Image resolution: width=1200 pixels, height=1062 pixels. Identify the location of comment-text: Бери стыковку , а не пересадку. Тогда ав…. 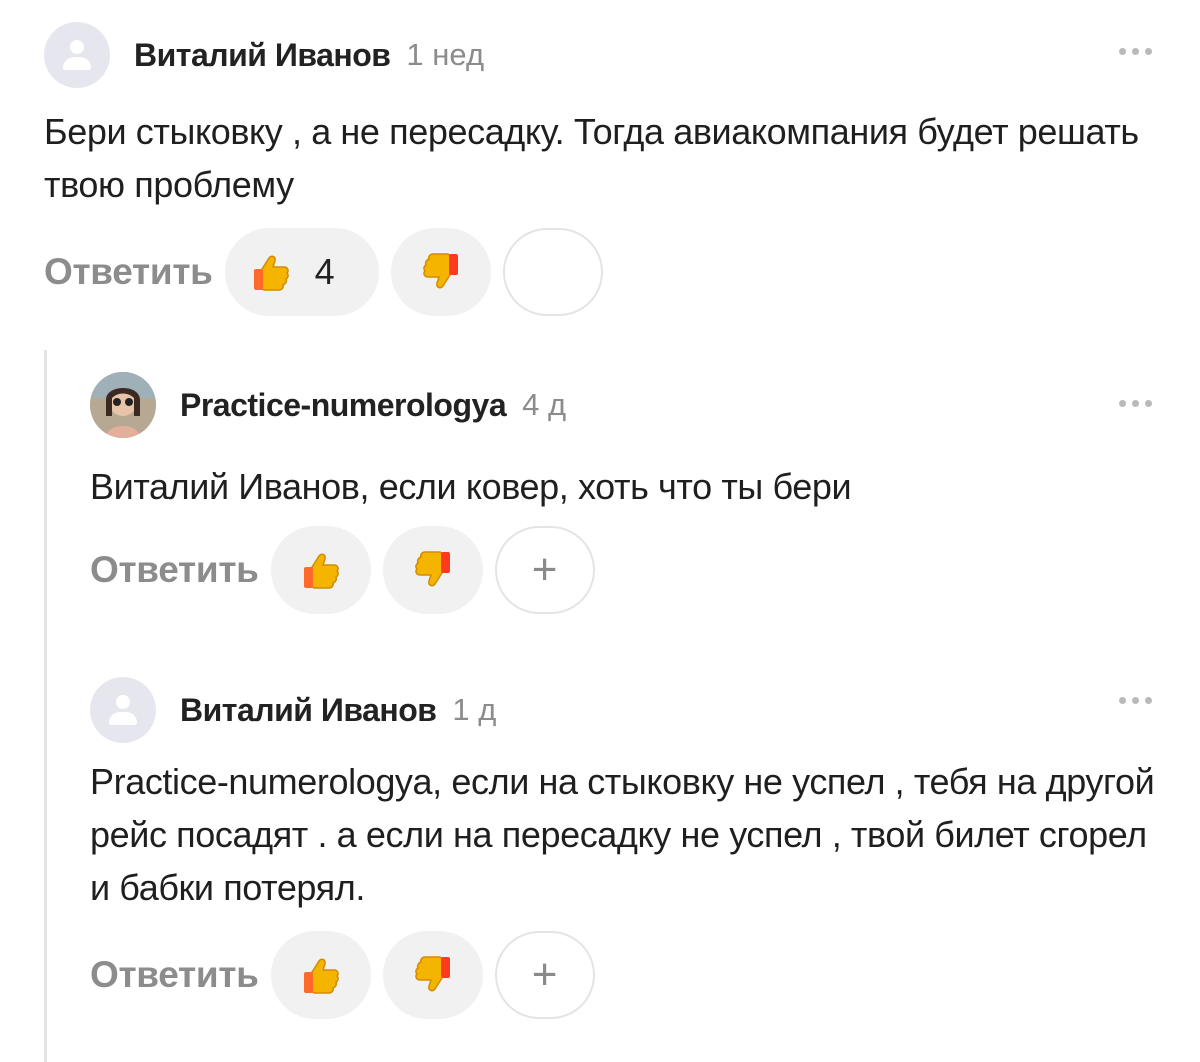
(591, 158).